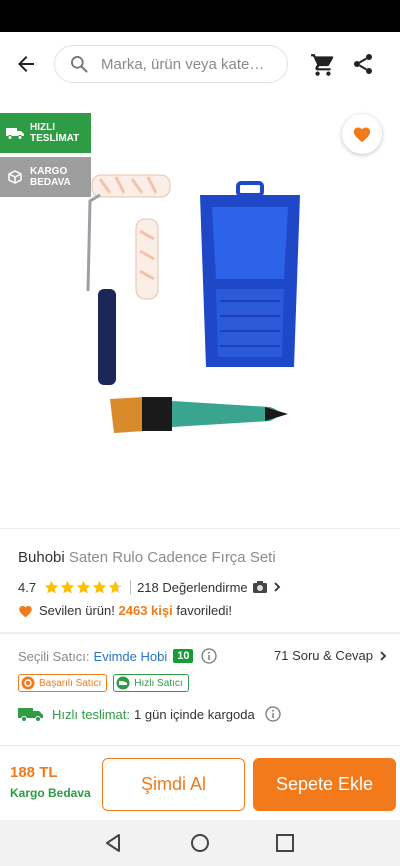 The width and height of the screenshot is (400, 866). Describe the element at coordinates (173, 784) in the screenshot. I see `buy-now-button: Şimdi Al` at that location.